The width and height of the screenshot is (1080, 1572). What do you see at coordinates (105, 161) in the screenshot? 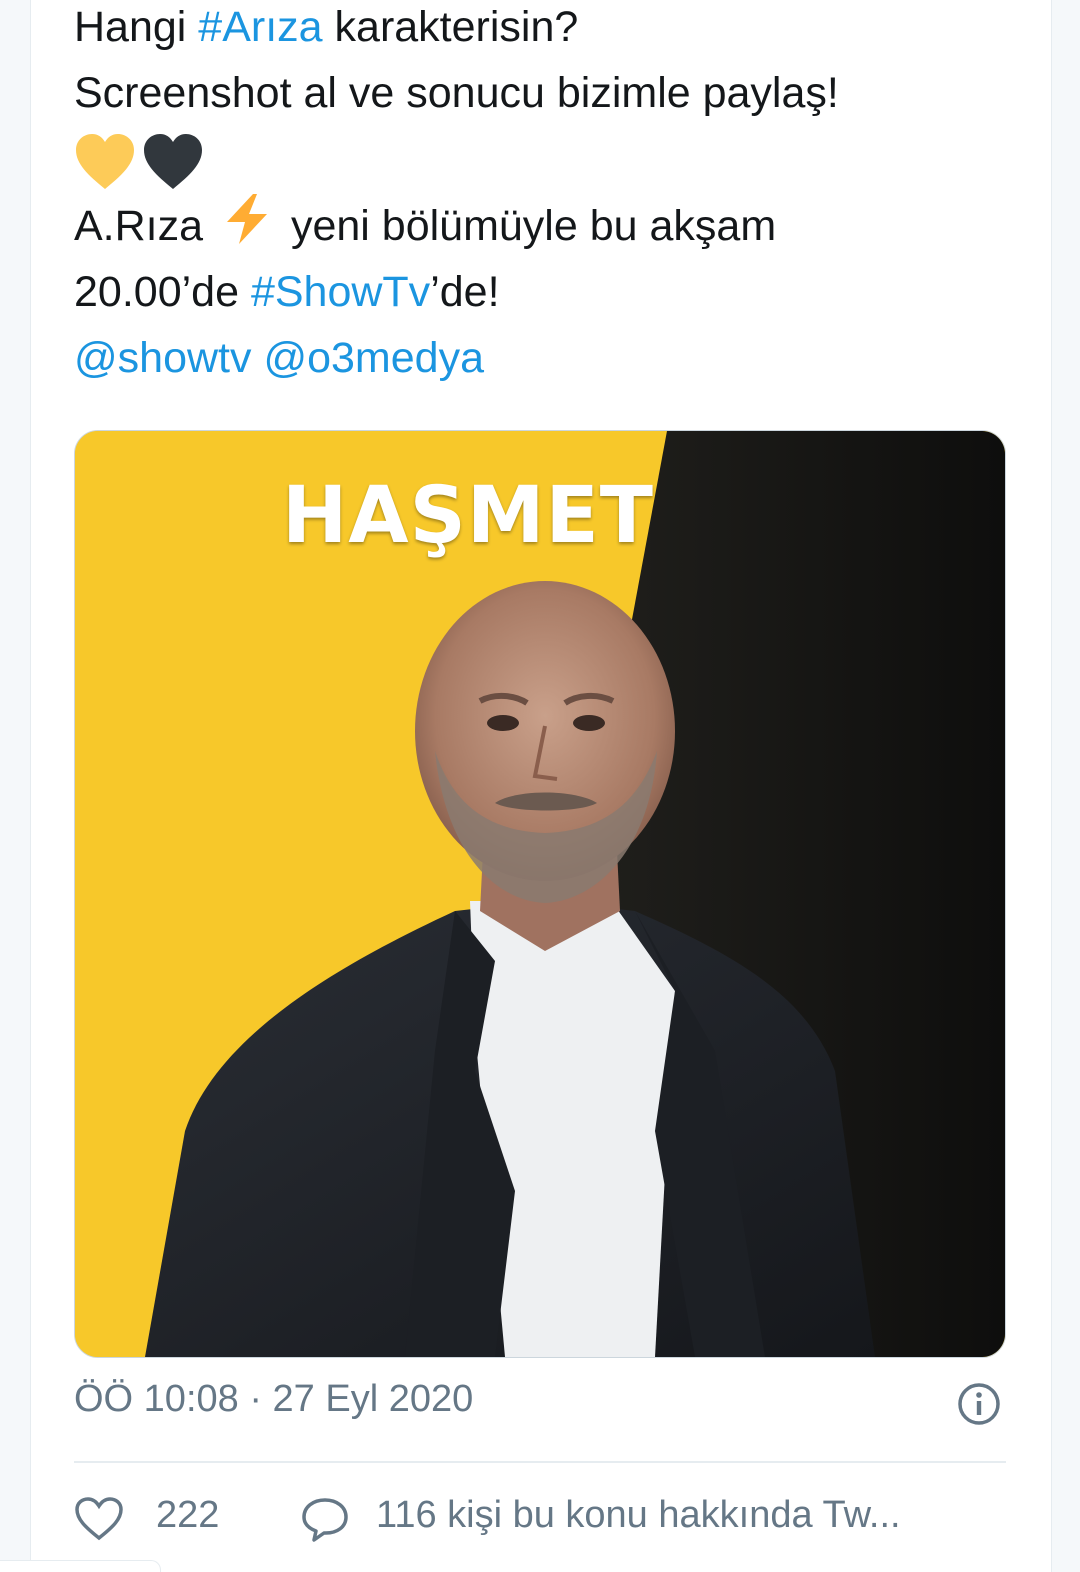
I see `yellow-heart-icon` at bounding box center [105, 161].